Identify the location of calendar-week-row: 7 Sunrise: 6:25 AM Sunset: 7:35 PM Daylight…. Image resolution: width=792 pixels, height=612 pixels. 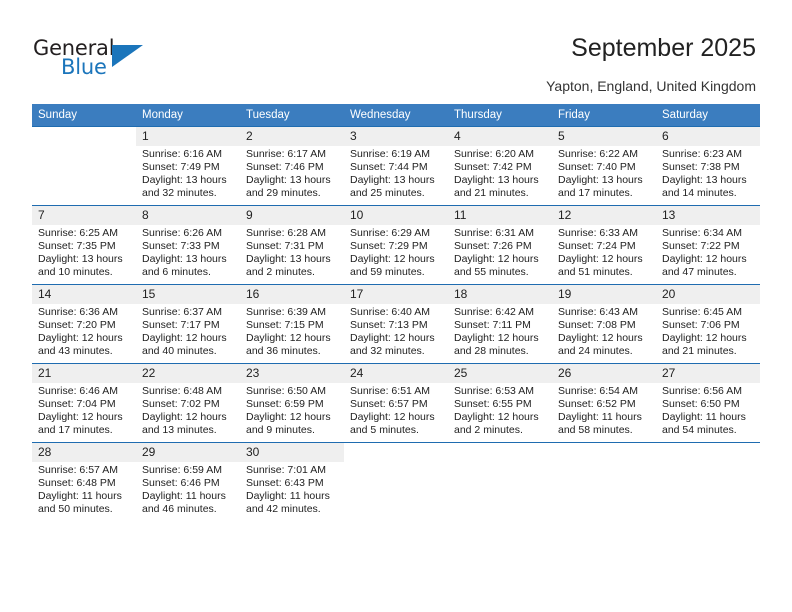
(396, 245).